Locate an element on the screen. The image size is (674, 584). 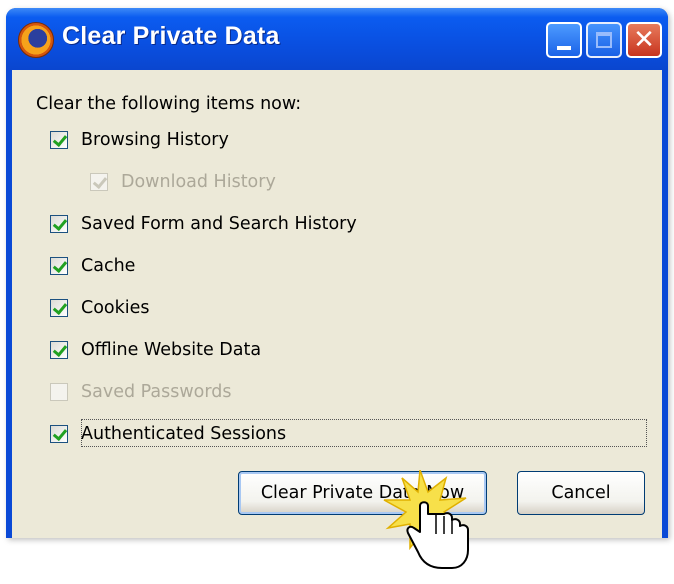
maximize-button is located at coordinates (604, 40).